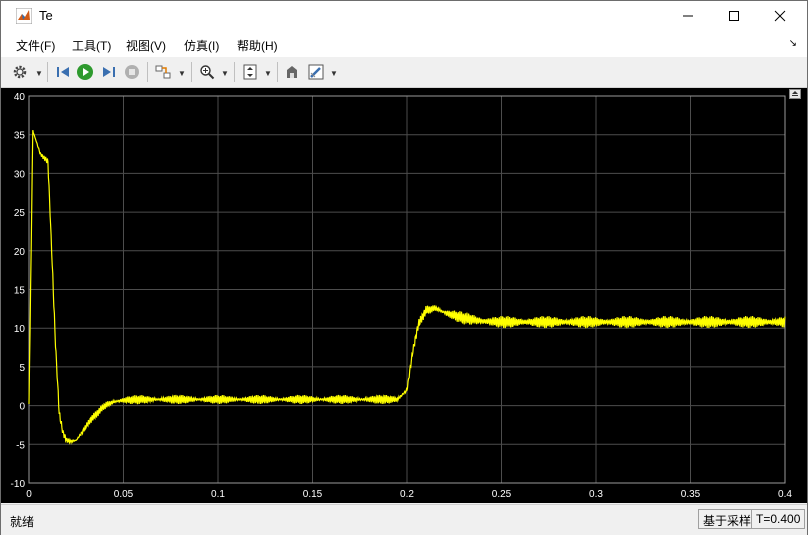  Describe the element at coordinates (313, 494) in the screenshot. I see `x-tick-label: 0.15` at that location.